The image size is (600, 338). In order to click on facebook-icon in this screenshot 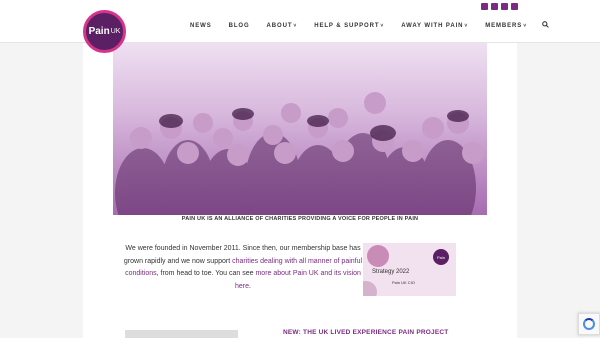, I will do `click(484, 6)`.